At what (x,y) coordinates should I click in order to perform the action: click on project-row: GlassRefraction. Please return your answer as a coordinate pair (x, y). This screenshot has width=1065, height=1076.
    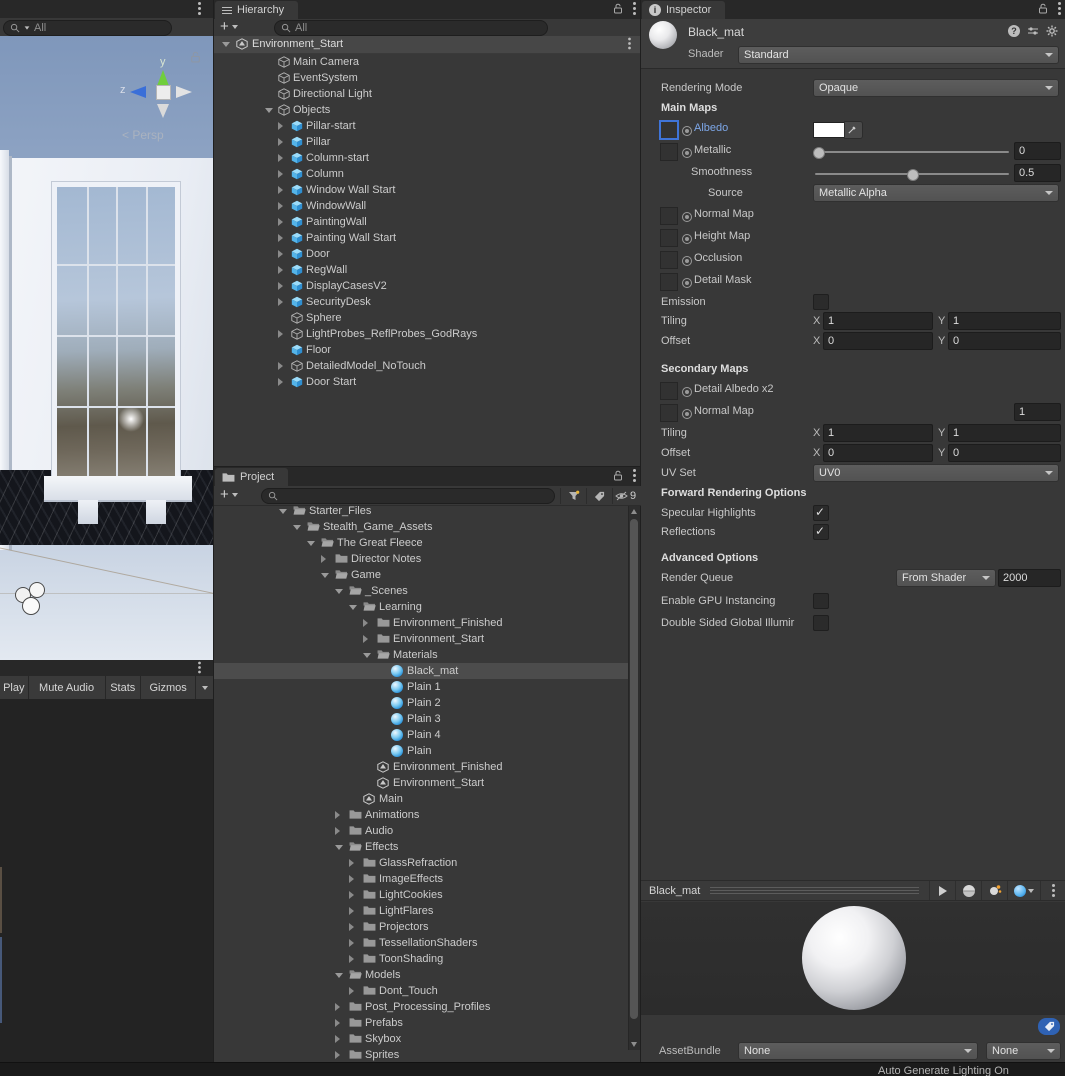
    Looking at the image, I should click on (421, 863).